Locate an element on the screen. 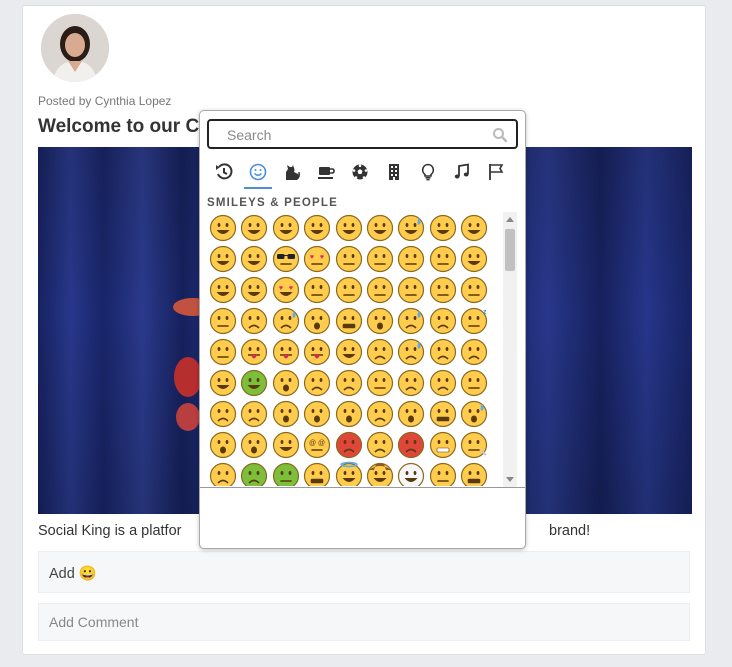 The height and width of the screenshot is (667, 732). emoji-hugging is located at coordinates (254, 290).